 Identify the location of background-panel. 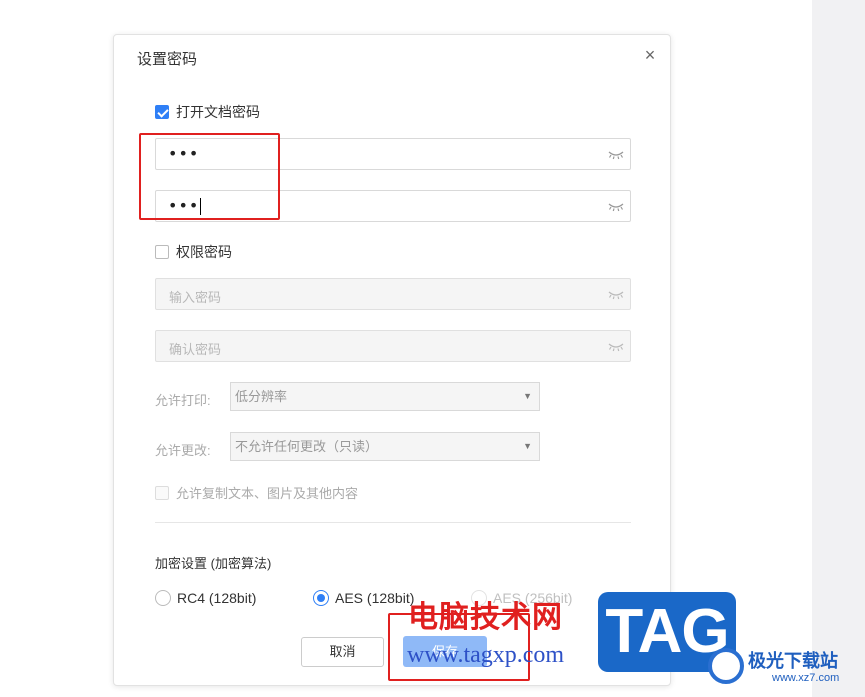
(838, 348).